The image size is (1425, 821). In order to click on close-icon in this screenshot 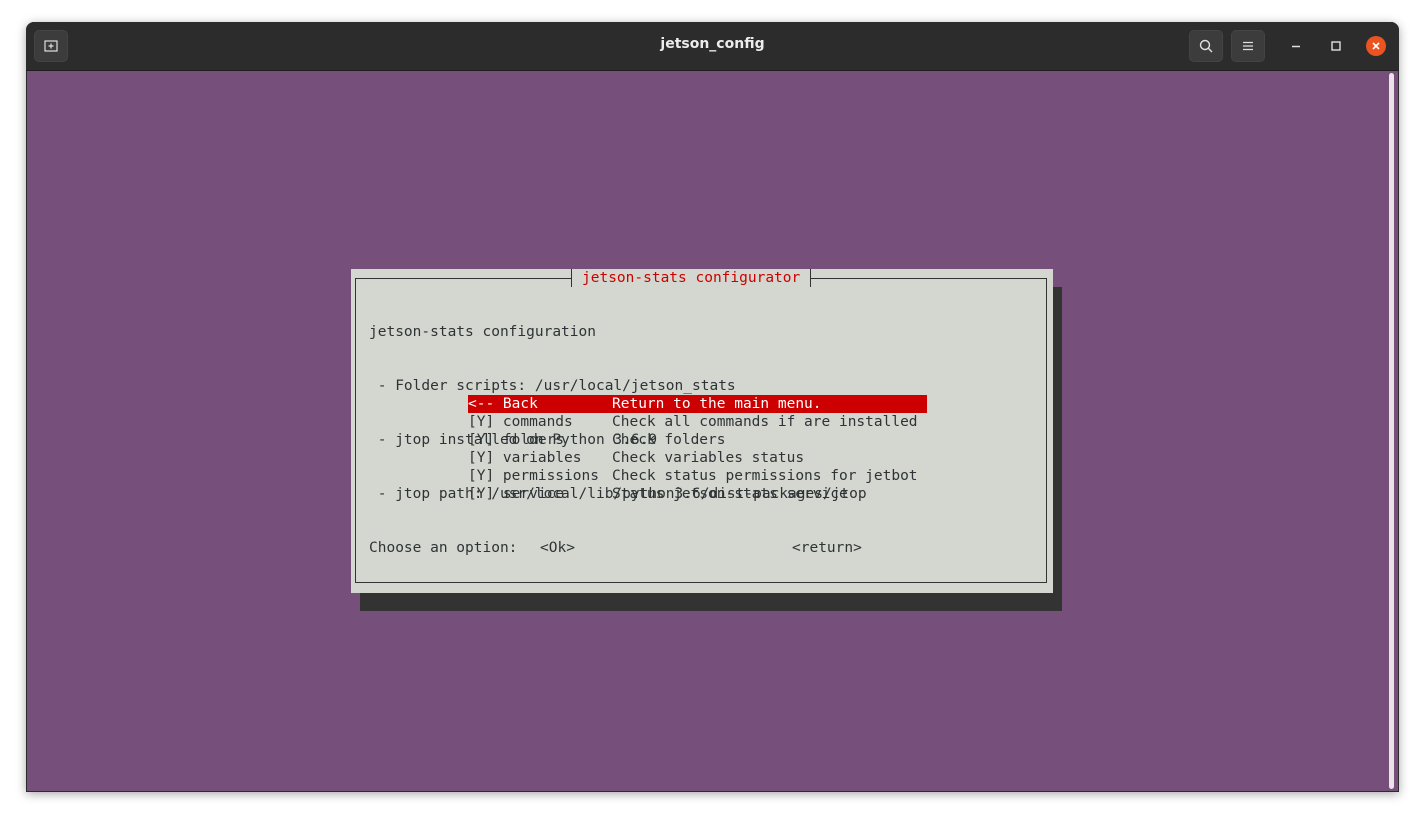, I will do `click(1376, 46)`.